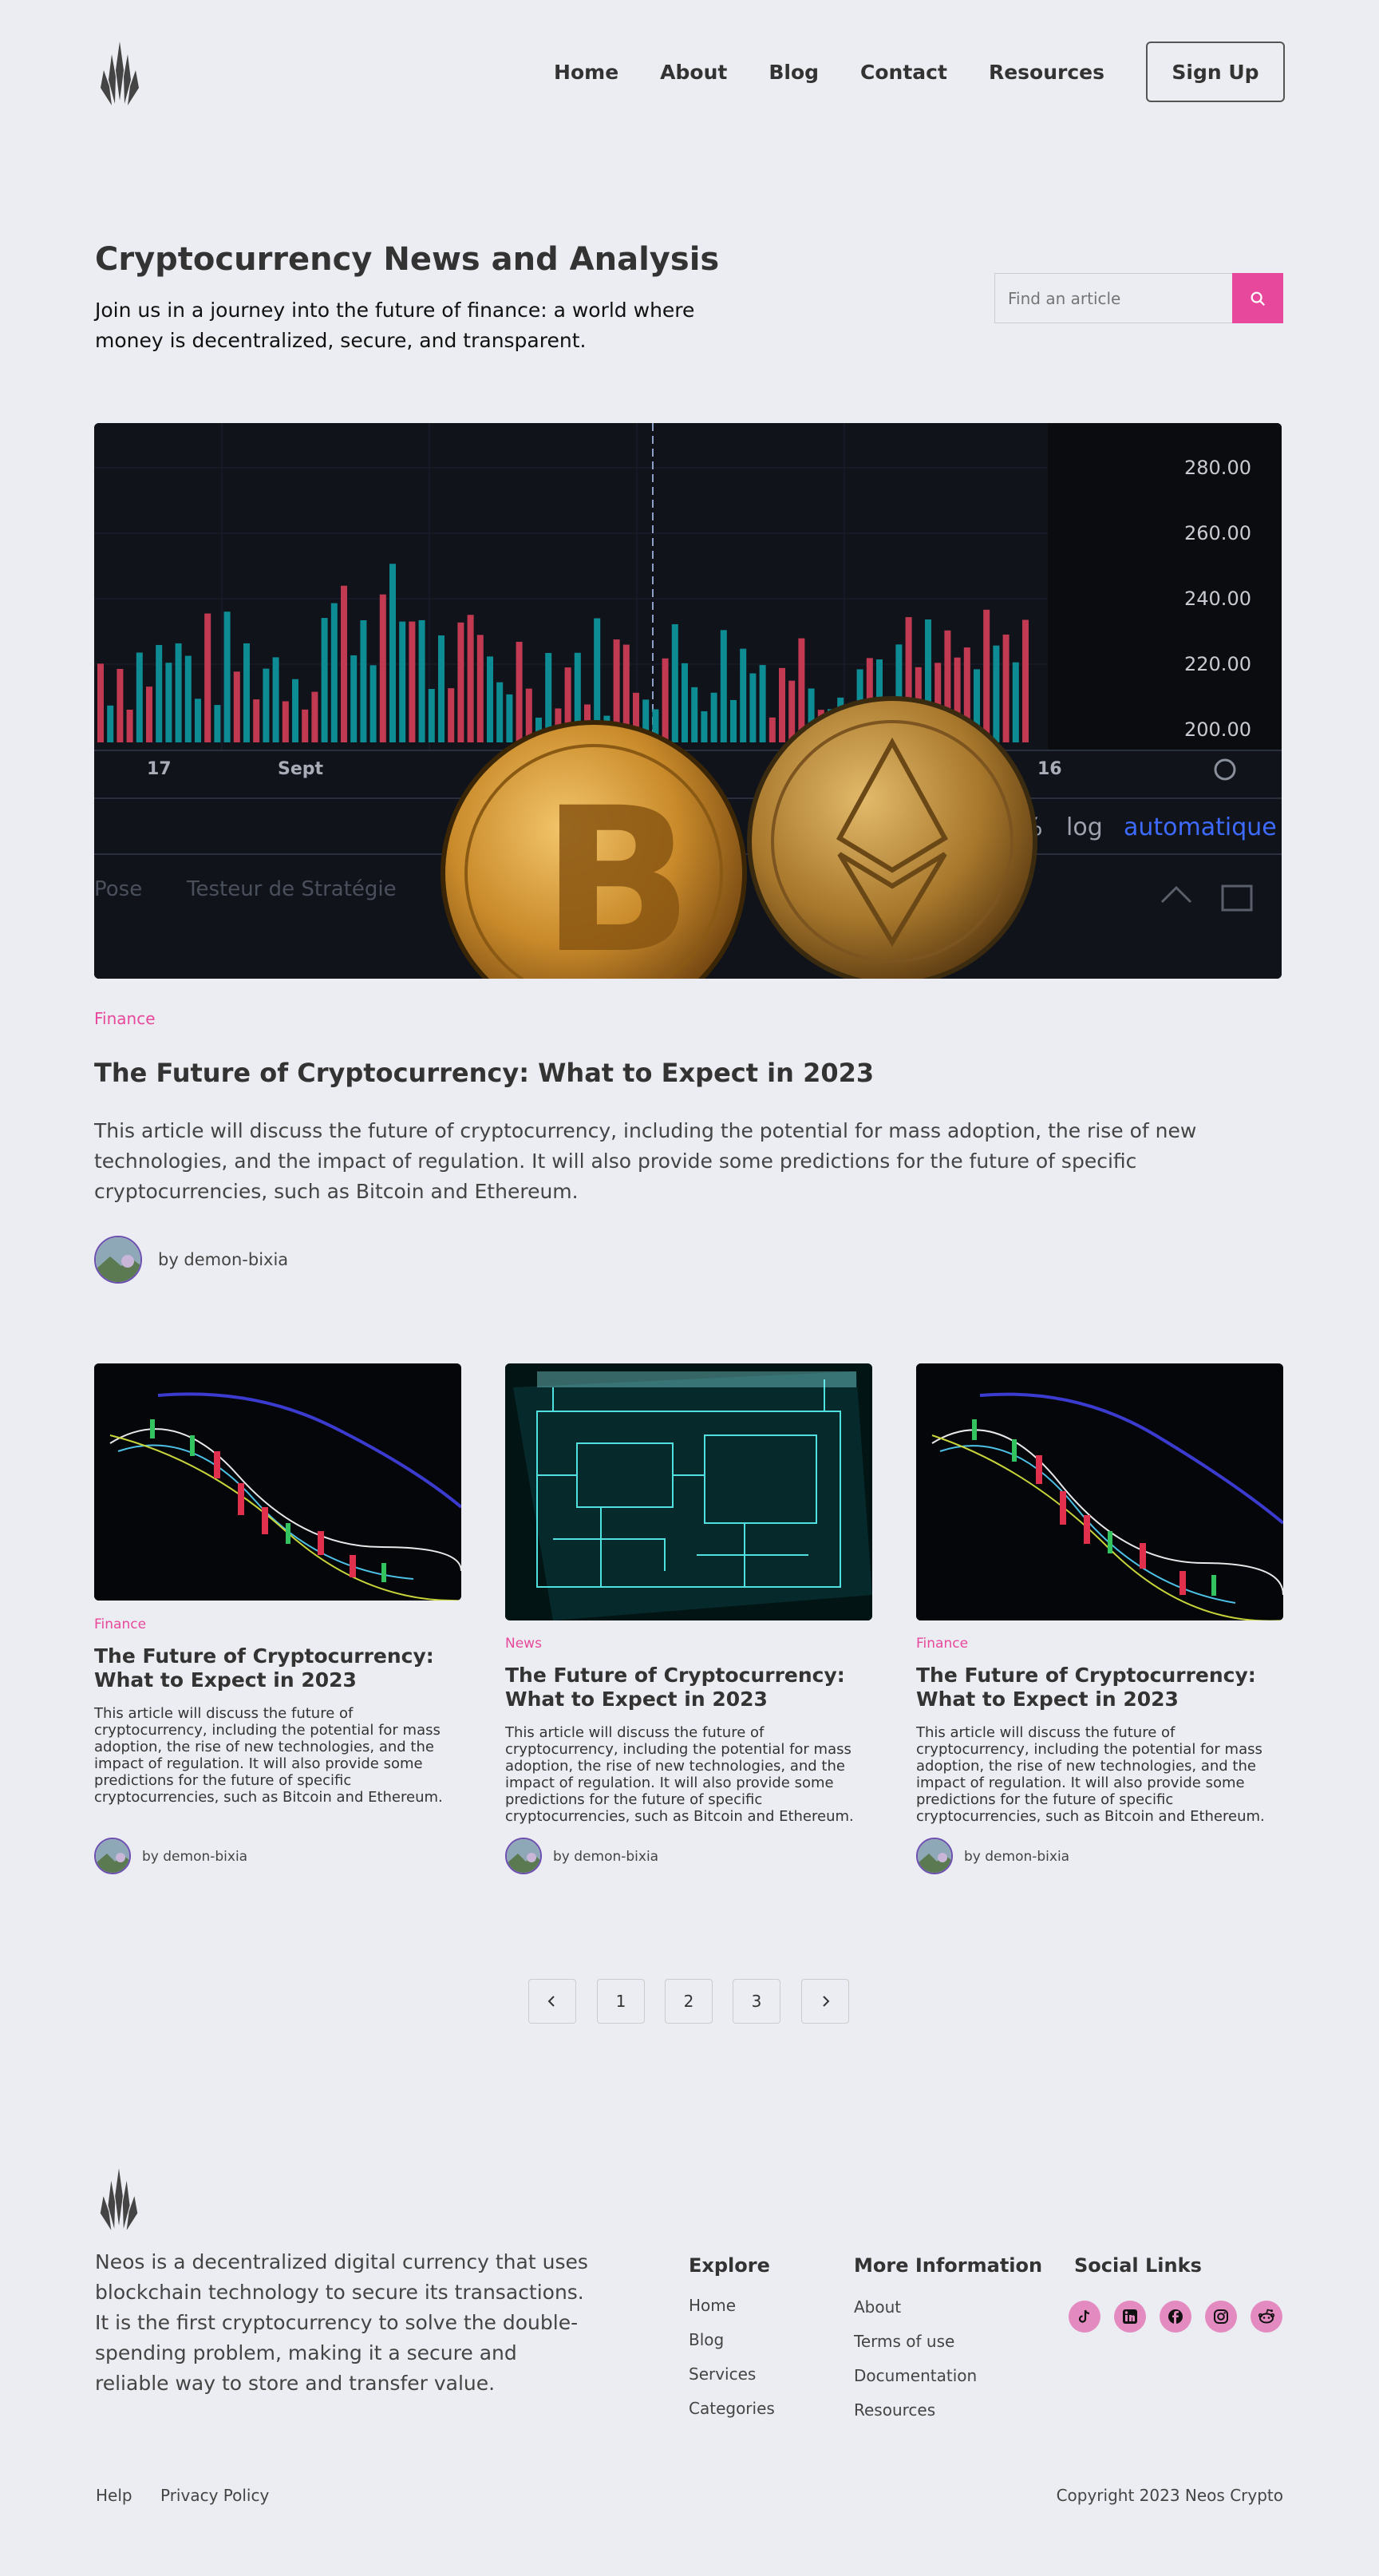 The width and height of the screenshot is (1379, 2576). Describe the element at coordinates (689, 2002) in the screenshot. I see `pagination-page-2: 2` at that location.